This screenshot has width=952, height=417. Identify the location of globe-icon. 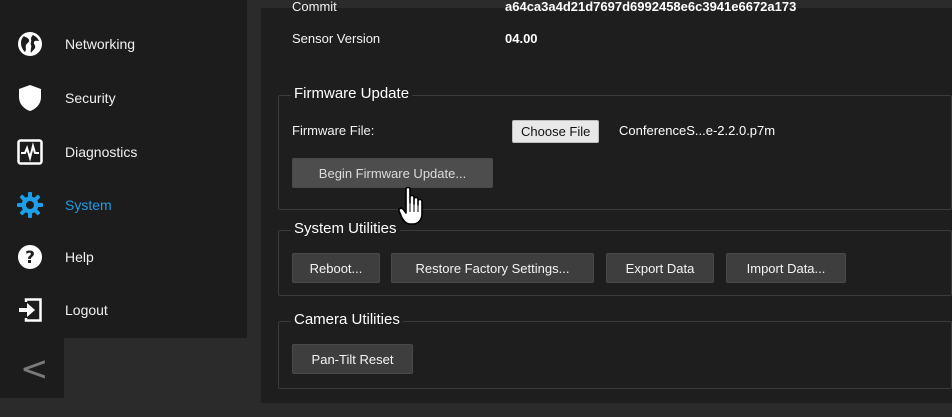
(30, 44).